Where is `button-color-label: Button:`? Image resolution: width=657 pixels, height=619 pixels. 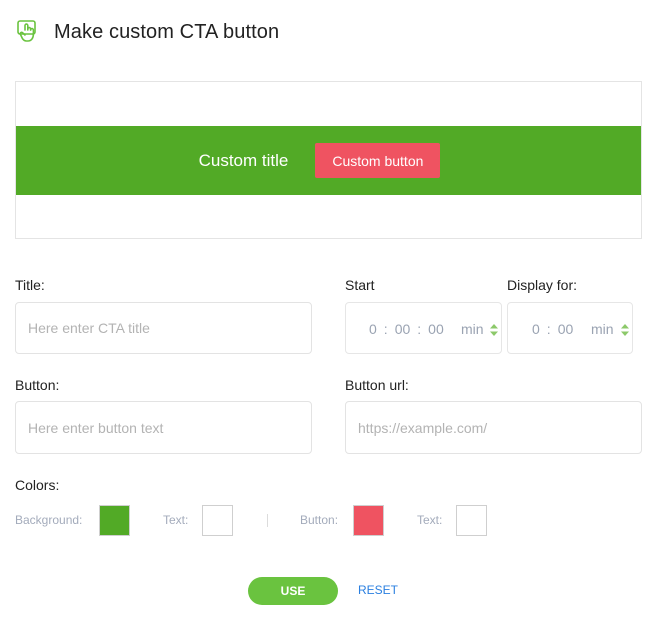
button-color-label: Button: is located at coordinates (319, 520).